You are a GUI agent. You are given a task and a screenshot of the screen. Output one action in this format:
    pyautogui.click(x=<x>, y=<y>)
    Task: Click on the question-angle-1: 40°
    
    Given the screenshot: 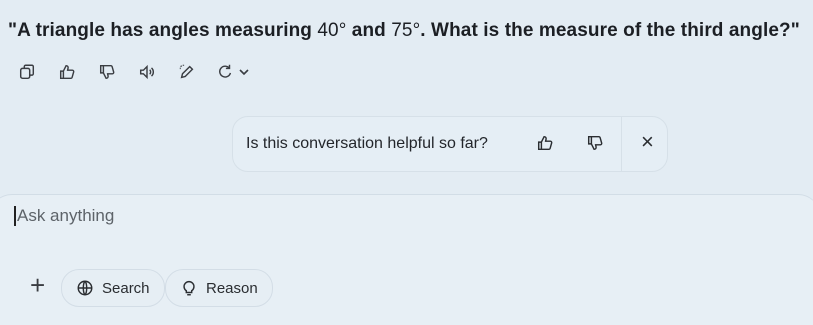 What is the action you would take?
    pyautogui.click(x=332, y=30)
    